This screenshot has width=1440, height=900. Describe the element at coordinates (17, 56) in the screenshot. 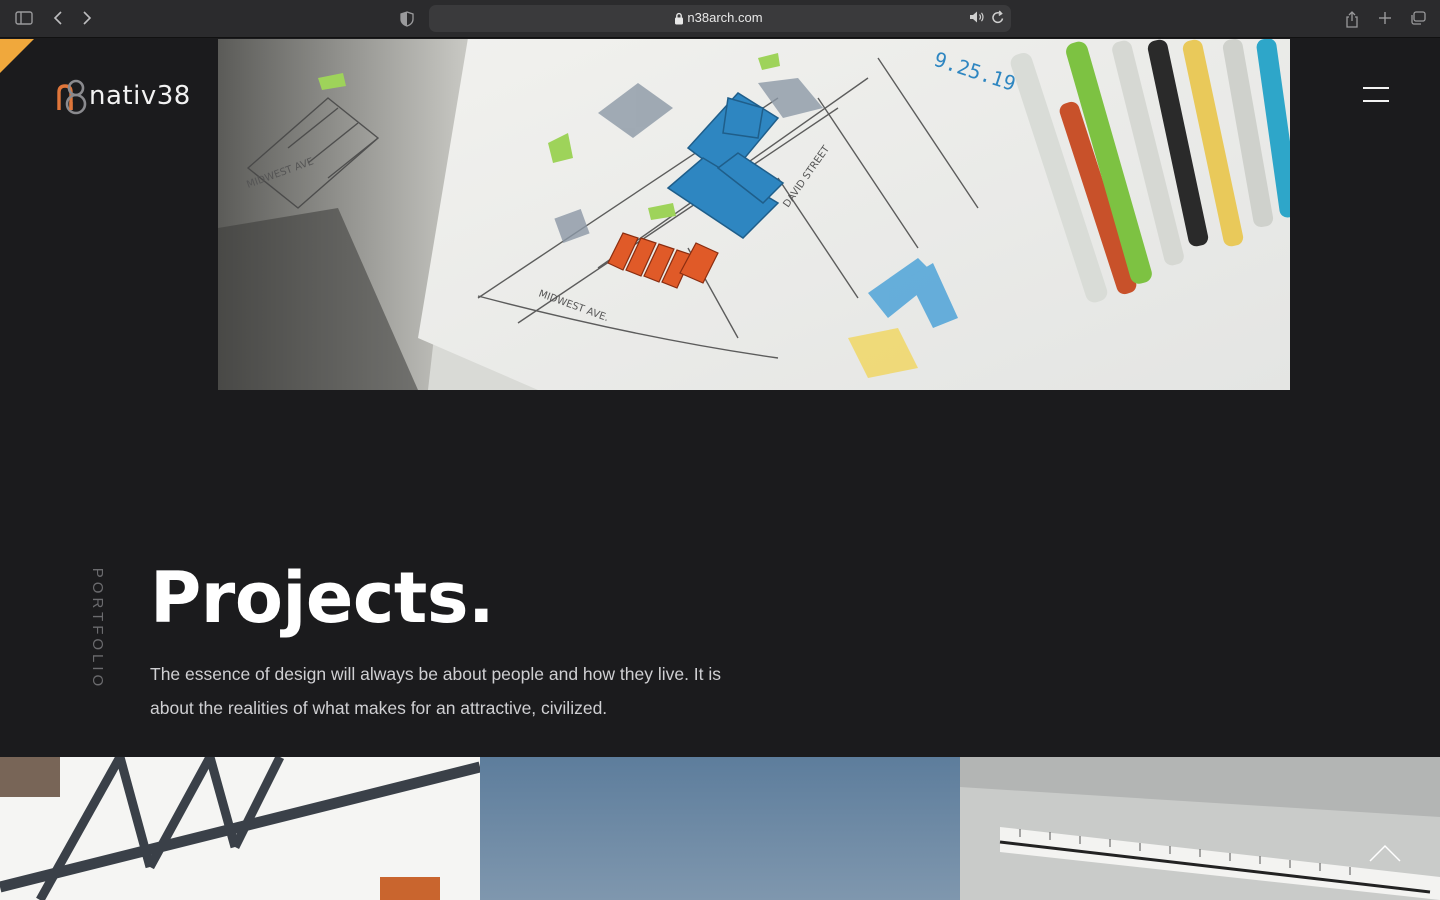

I see `accent-corner` at that location.